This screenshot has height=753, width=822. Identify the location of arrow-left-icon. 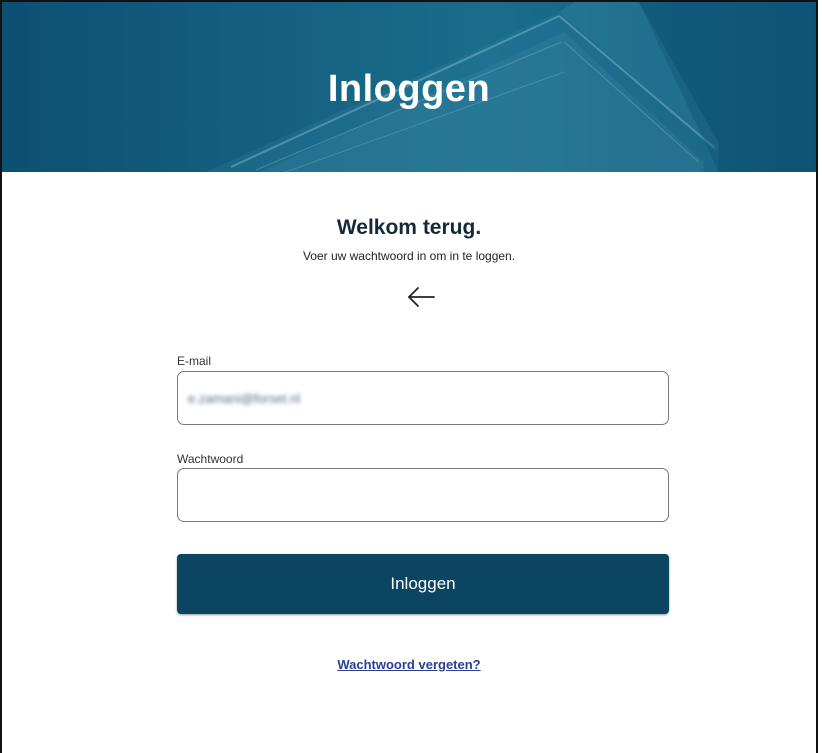
(421, 297).